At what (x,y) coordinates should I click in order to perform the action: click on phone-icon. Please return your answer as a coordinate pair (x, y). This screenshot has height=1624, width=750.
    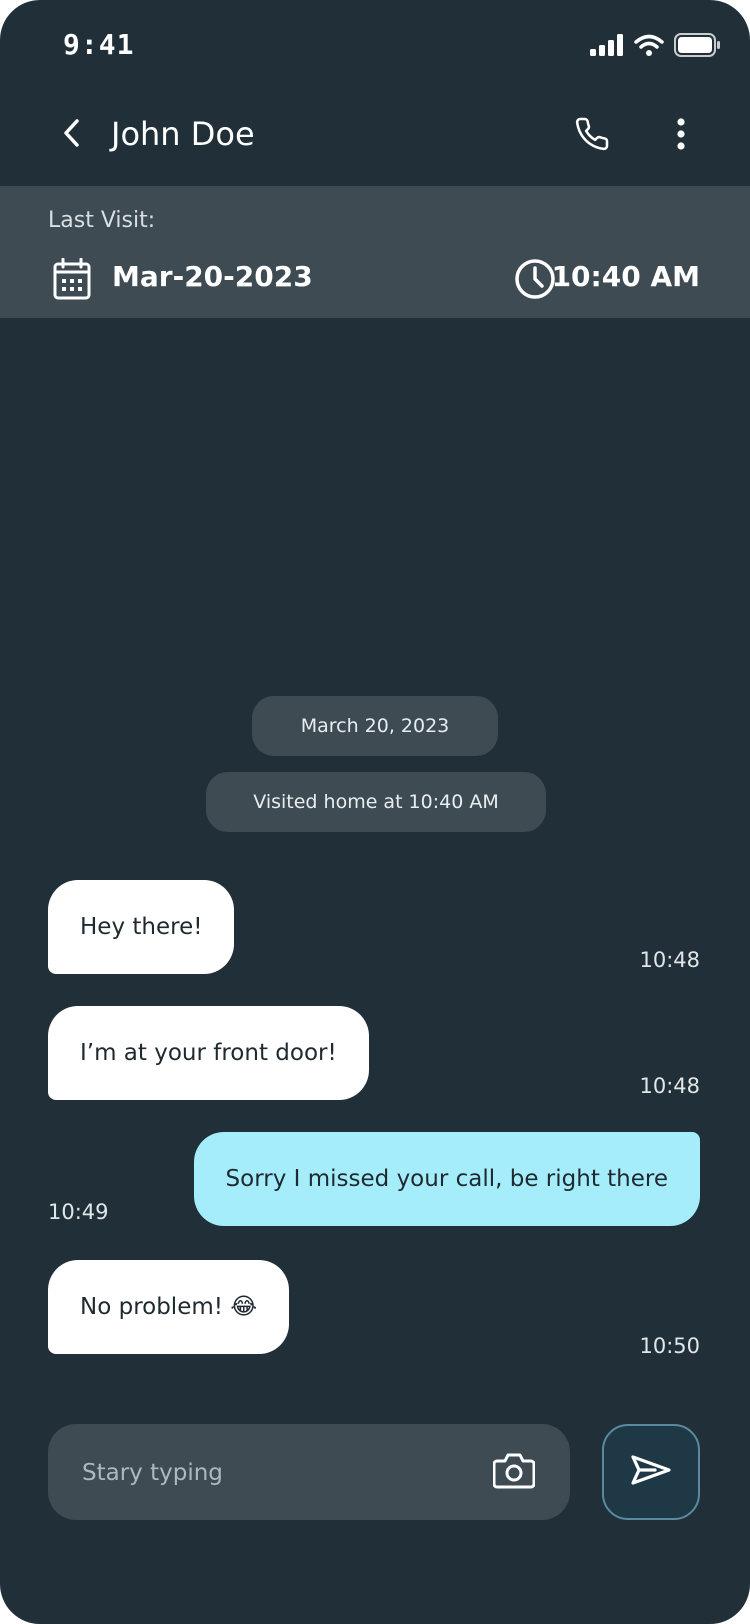
    Looking at the image, I should click on (592, 136).